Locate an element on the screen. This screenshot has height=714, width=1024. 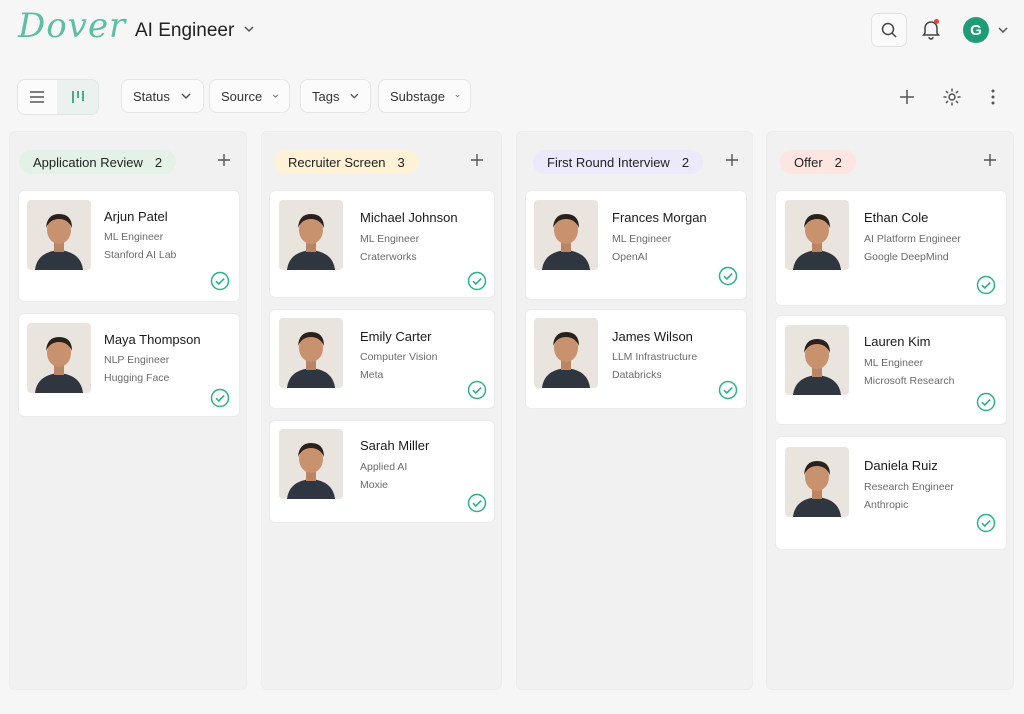
candidate-card: Sarah Miller Applied AI Moxie is located at coordinates (382, 471).